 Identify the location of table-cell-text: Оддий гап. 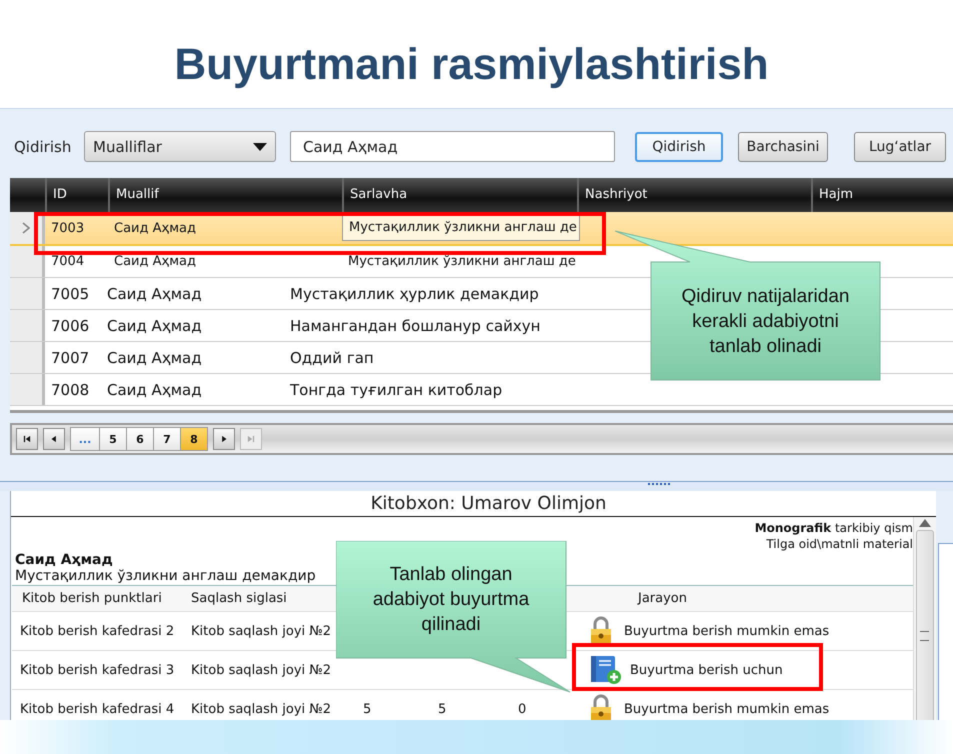
(332, 357).